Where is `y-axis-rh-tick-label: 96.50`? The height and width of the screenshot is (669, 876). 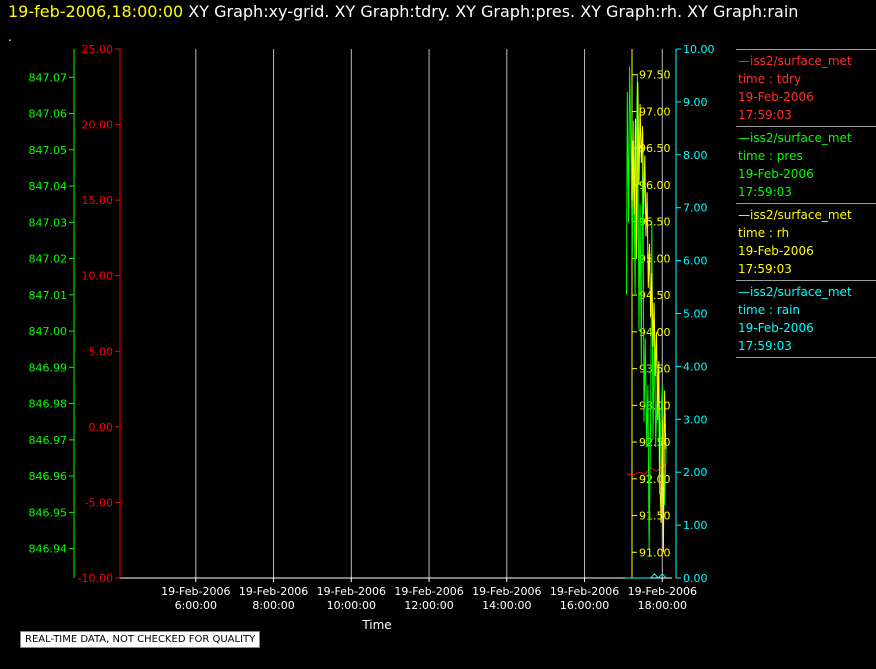
y-axis-rh-tick-label: 96.50 is located at coordinates (655, 148).